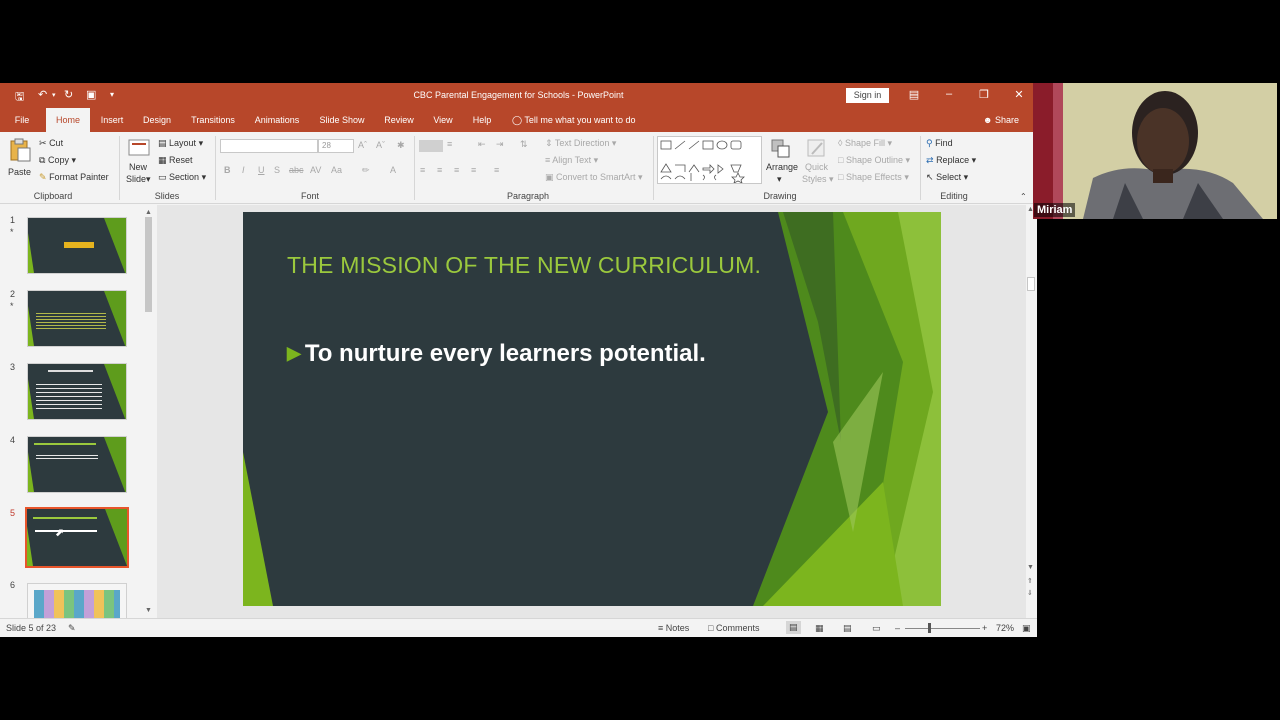  Describe the element at coordinates (496, 354) in the screenshot. I see `slide-bullet: ▶ To nurture every learners potential.` at that location.